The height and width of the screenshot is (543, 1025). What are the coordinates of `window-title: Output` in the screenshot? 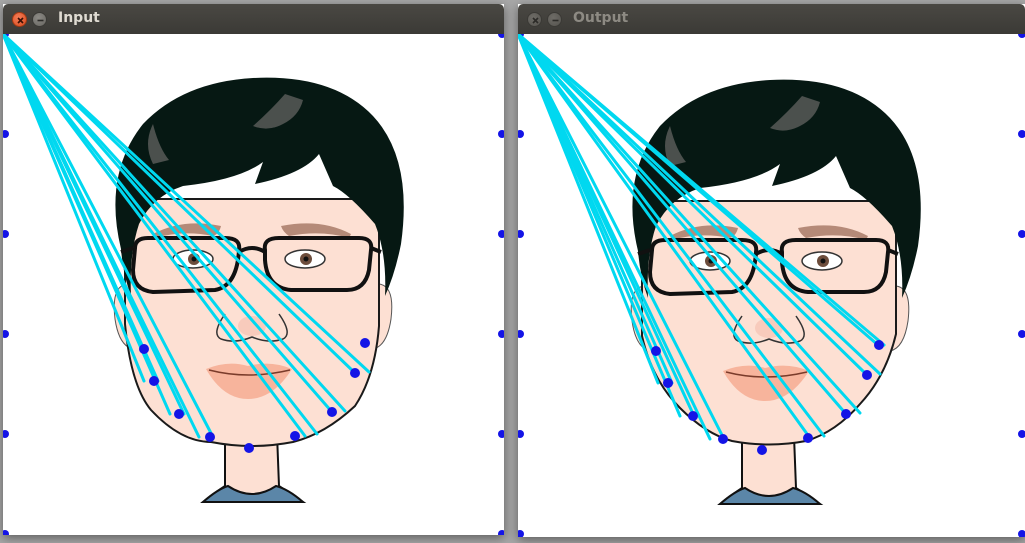 It's located at (601, 18).